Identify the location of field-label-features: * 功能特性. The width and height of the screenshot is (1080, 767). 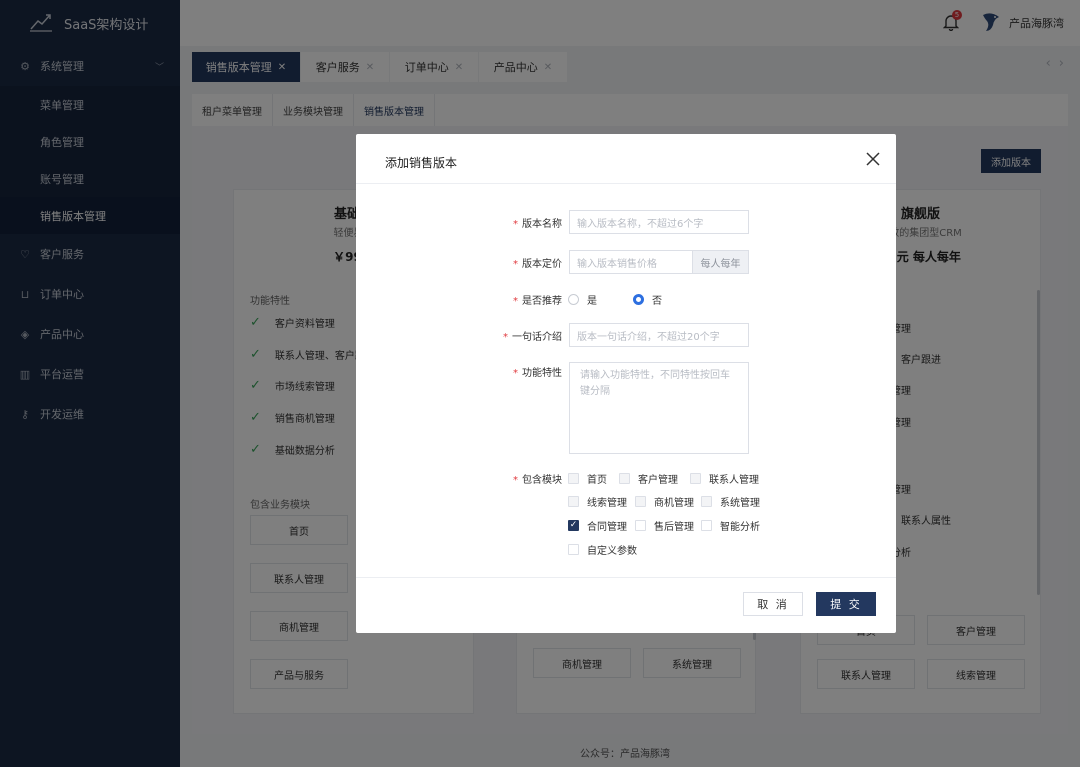
(537, 371).